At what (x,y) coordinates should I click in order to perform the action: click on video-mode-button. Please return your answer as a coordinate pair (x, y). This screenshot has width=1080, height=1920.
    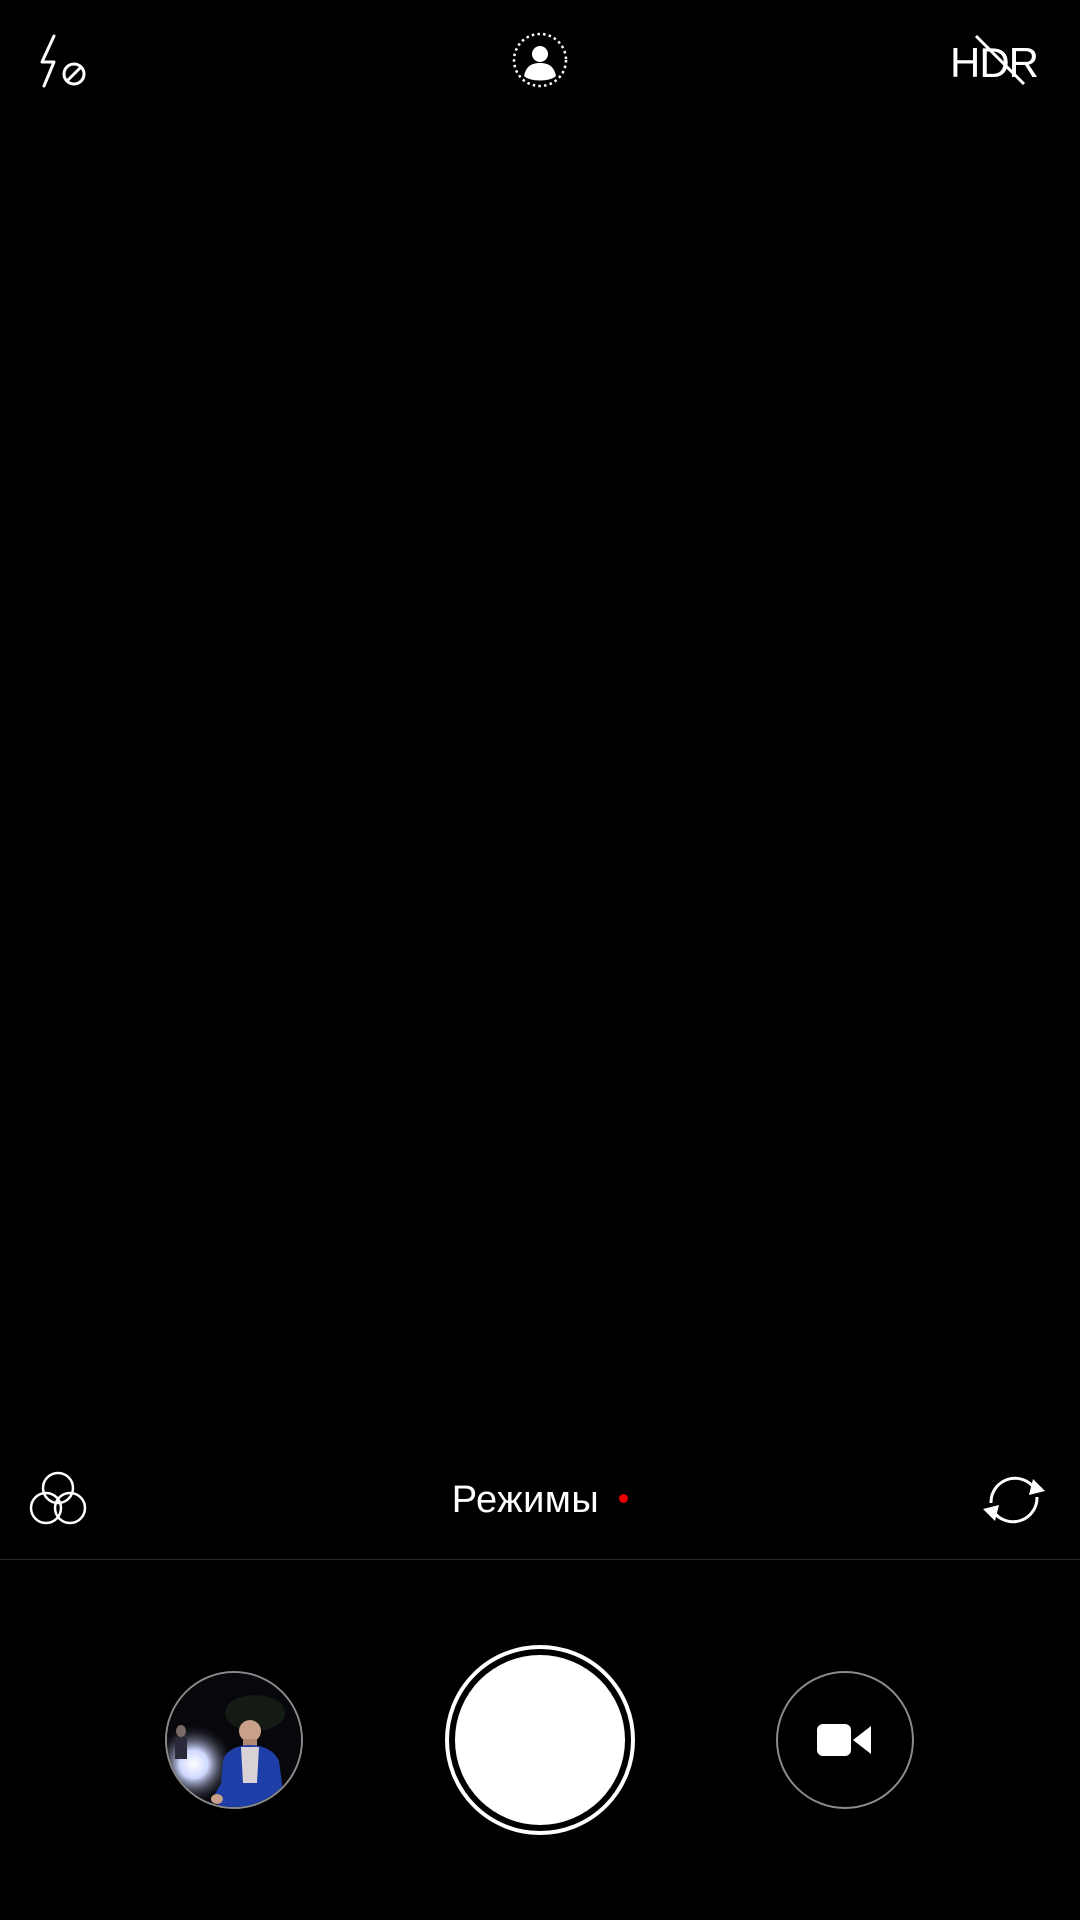
    Looking at the image, I should click on (845, 1740).